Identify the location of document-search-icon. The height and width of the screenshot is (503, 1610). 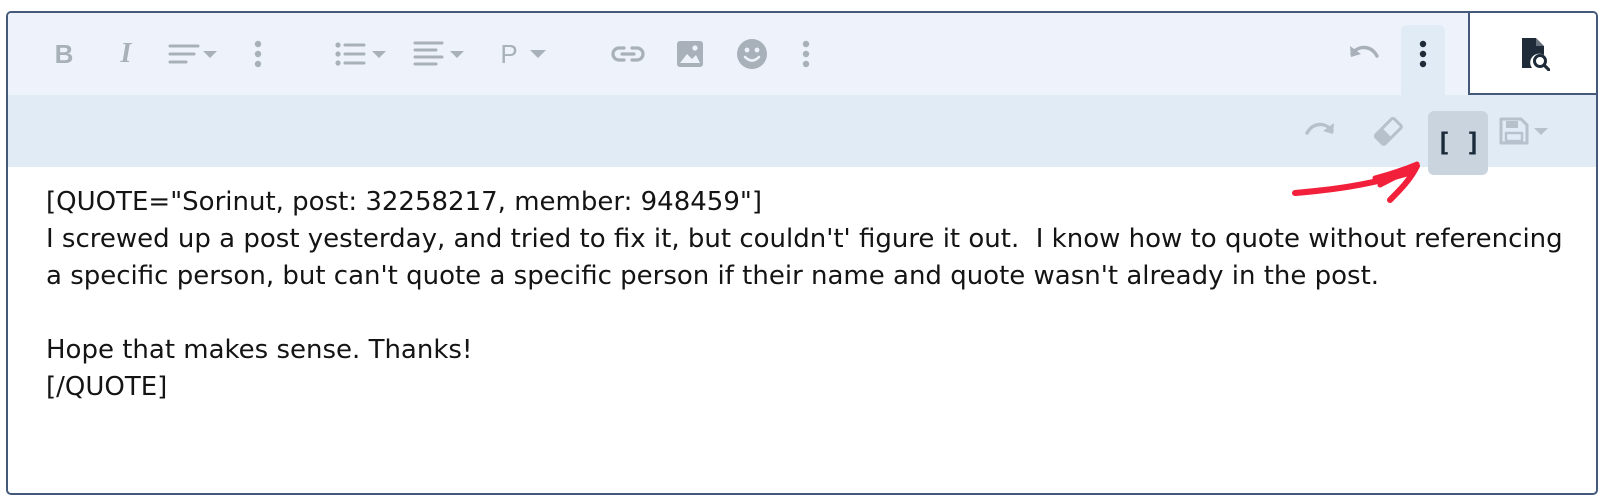
(1536, 54).